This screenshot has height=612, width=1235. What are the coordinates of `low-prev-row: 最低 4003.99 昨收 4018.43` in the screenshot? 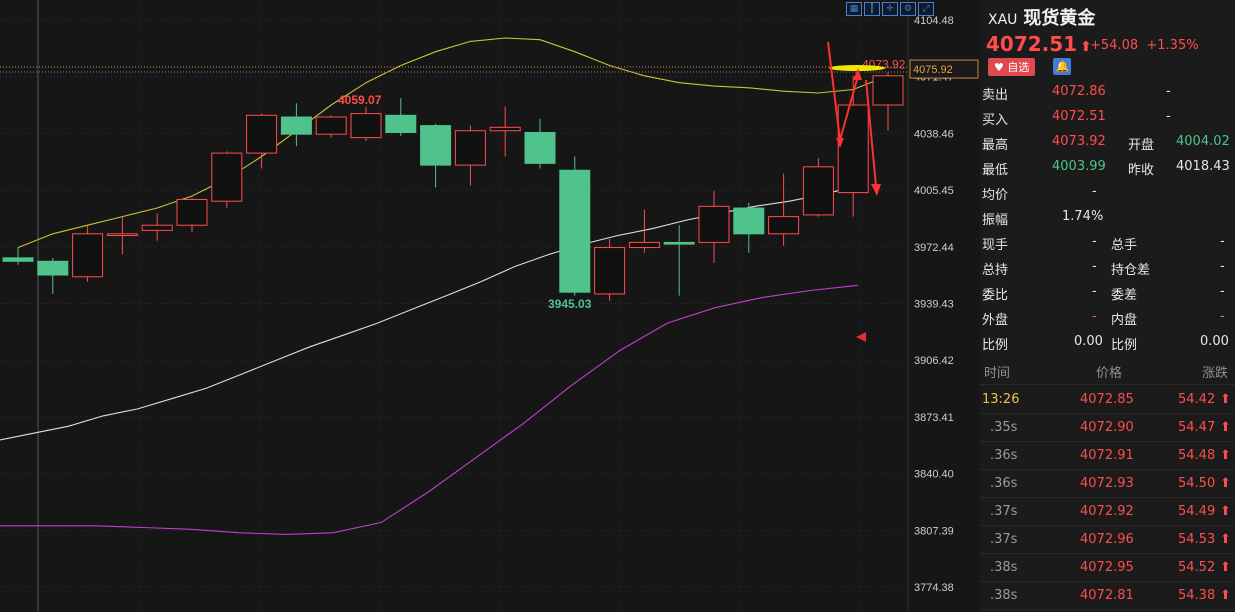 It's located at (1106, 168).